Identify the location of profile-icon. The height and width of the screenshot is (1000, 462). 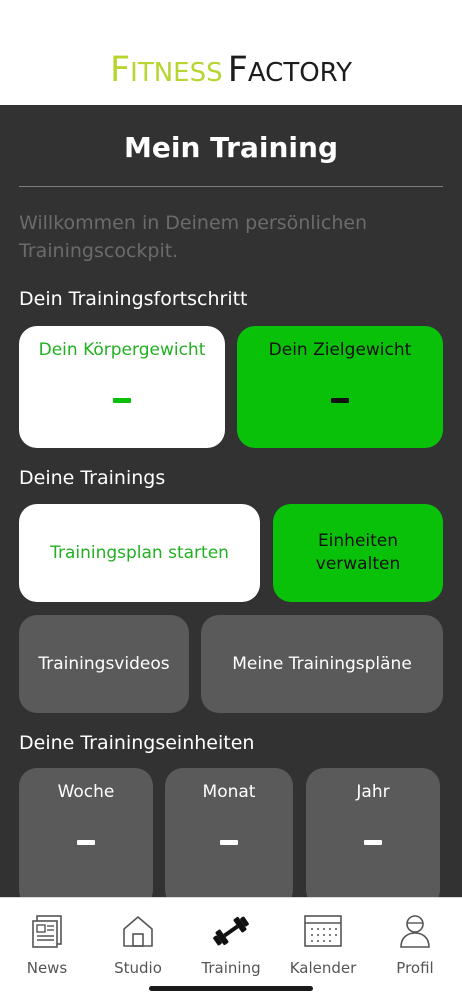
(415, 931).